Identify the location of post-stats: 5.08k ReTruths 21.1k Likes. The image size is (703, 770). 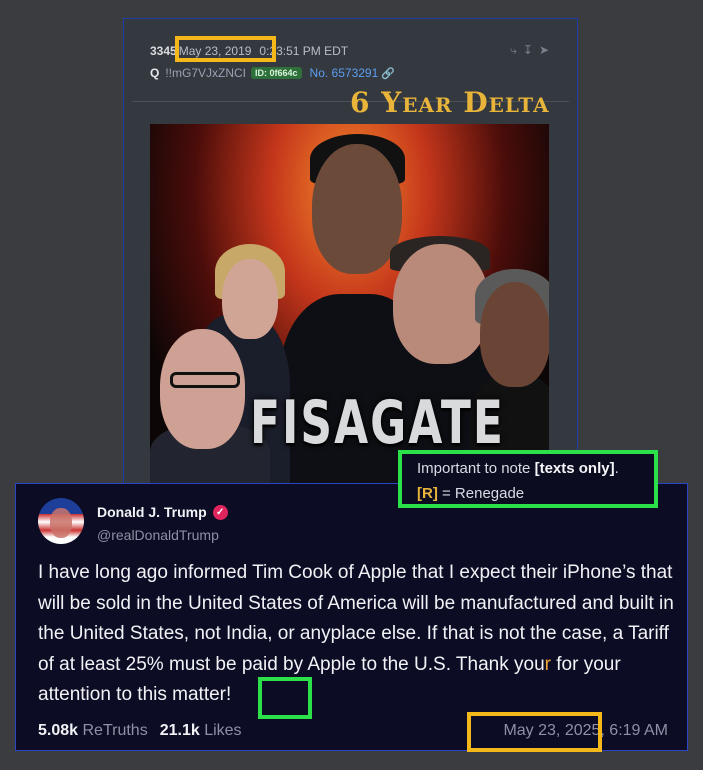
(140, 731).